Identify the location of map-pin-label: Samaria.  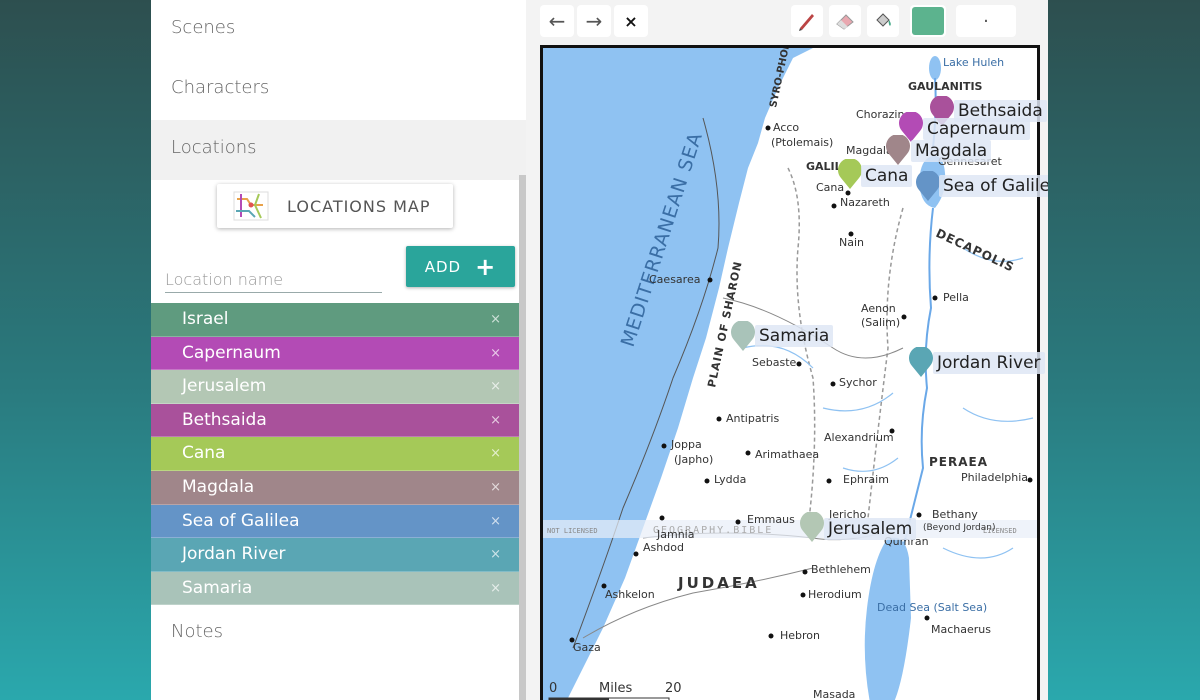
(794, 336).